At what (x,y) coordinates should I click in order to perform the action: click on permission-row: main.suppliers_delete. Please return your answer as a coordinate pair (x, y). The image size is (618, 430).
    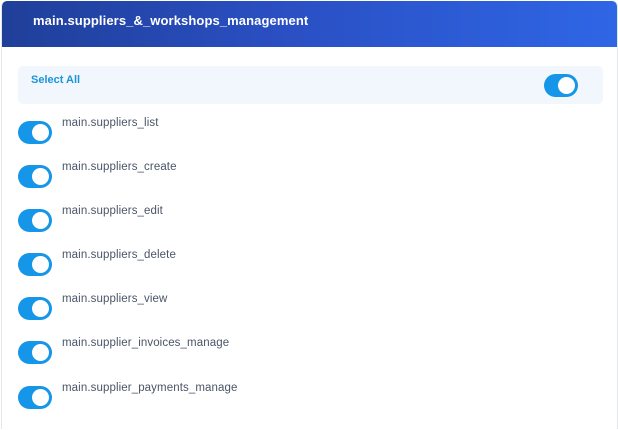
    Looking at the image, I should click on (308, 263).